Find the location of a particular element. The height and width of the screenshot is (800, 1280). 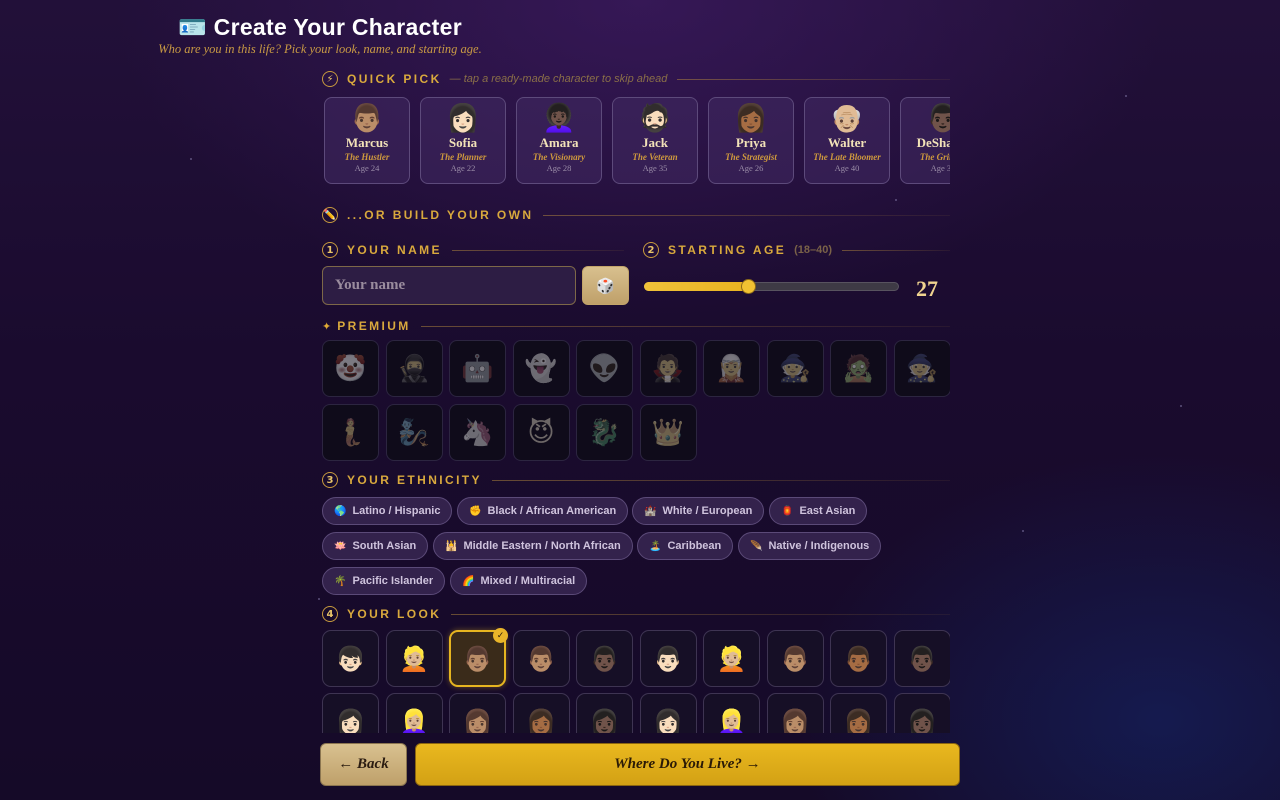

ethnicity-chip-south-asian: 🪷 South Asian is located at coordinates (375, 546).